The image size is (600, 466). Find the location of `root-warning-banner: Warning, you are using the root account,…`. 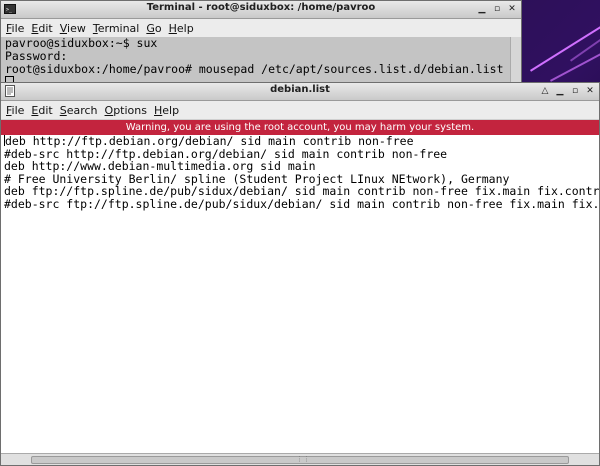

root-warning-banner: Warning, you are using the root account,… is located at coordinates (300, 128).